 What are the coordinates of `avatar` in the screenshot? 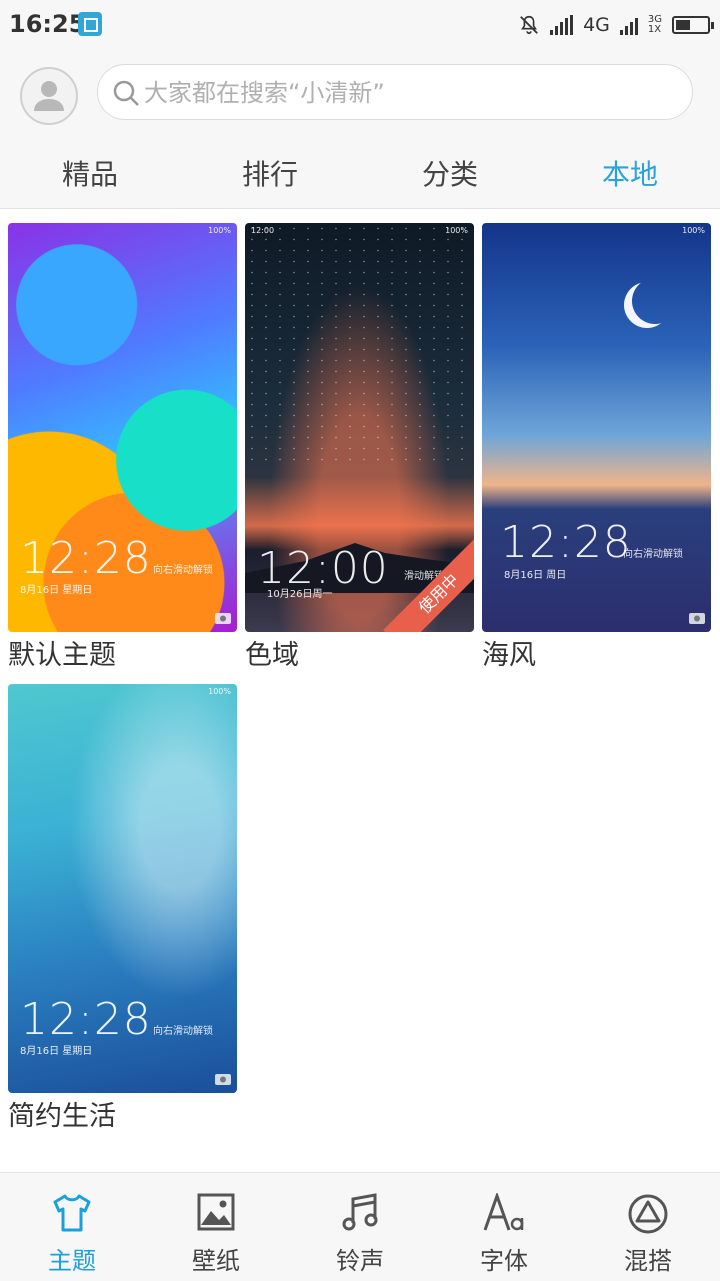 It's located at (49, 96).